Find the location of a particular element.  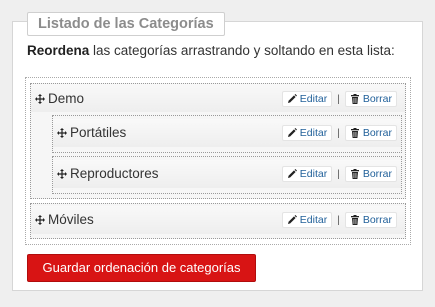

category-label: Reproductores is located at coordinates (114, 173).